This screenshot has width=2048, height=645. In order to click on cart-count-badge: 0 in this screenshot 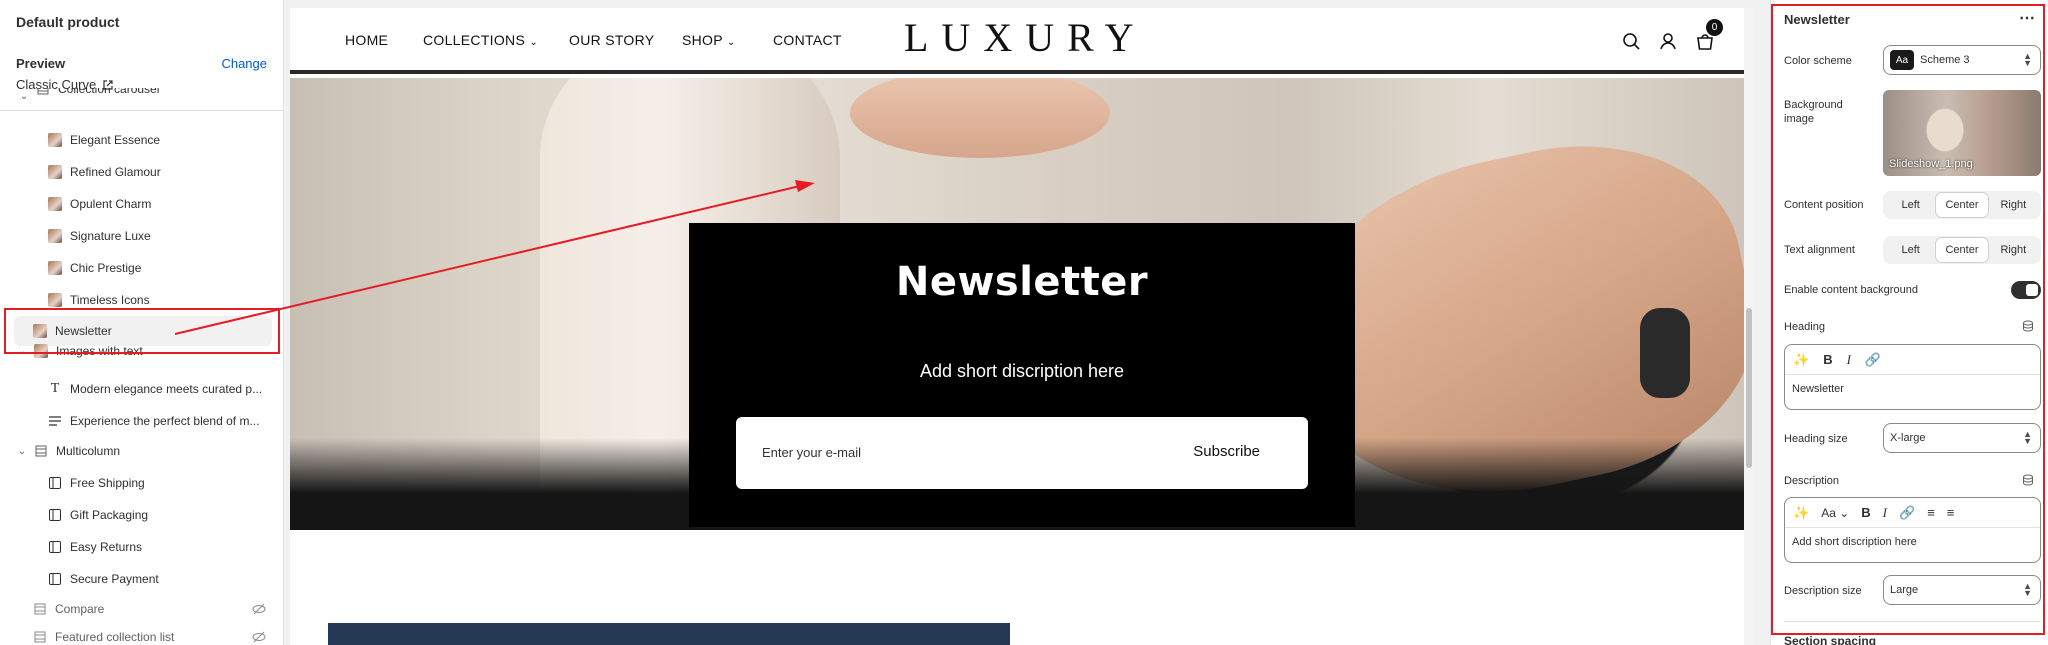, I will do `click(1714, 27)`.